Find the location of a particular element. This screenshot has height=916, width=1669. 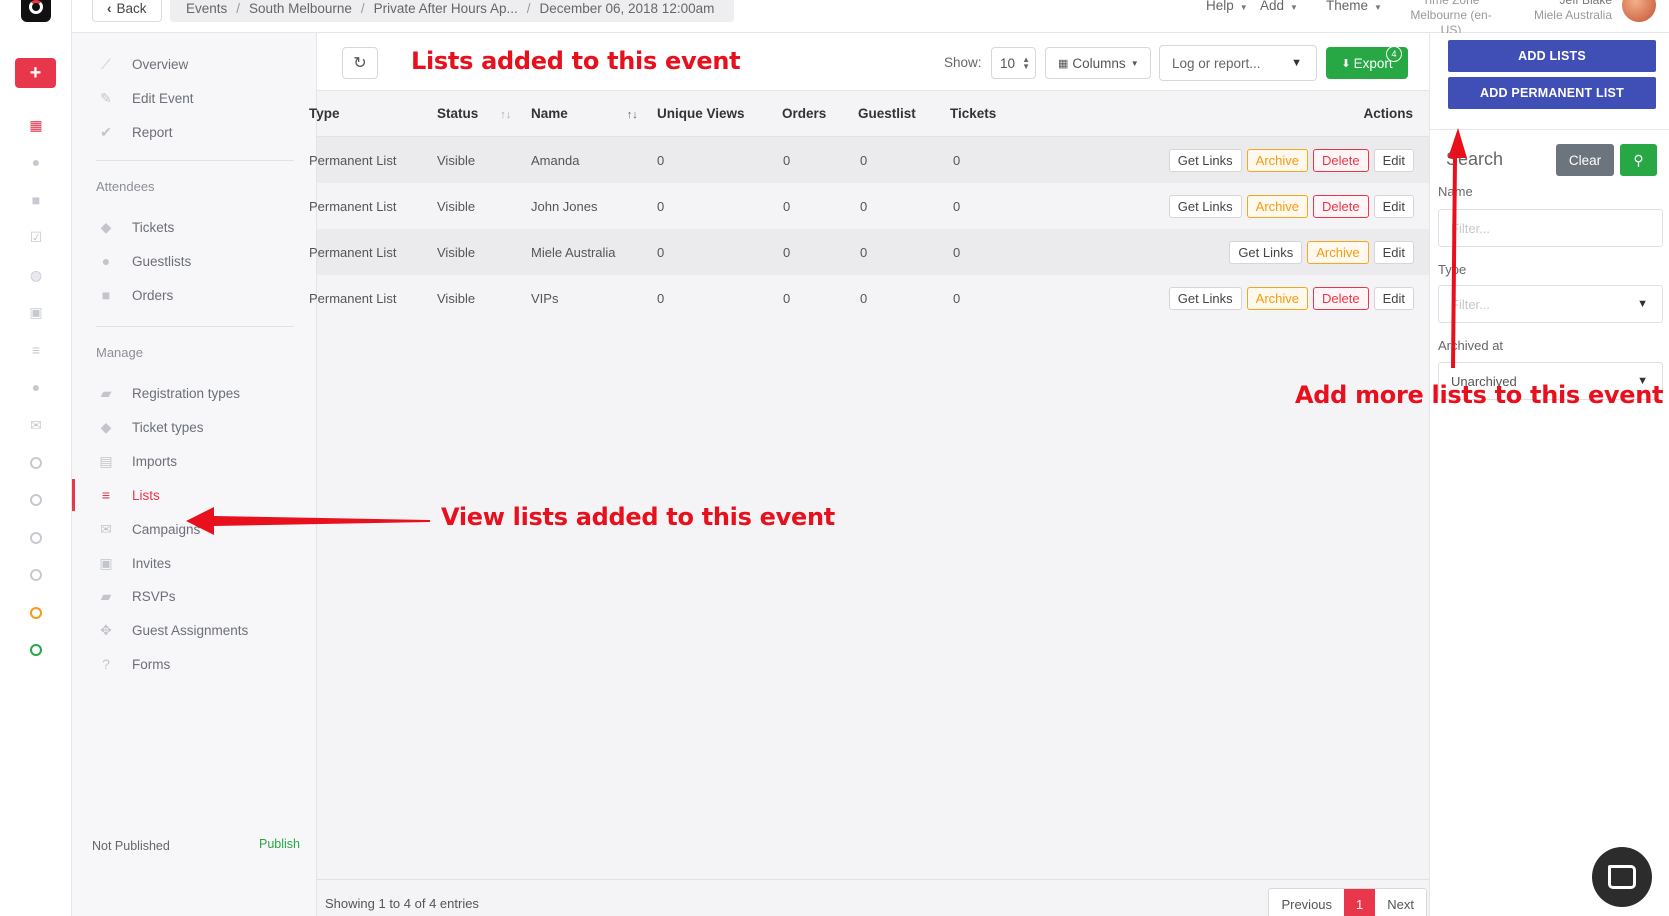

cart-icon: ■ is located at coordinates (36, 200).